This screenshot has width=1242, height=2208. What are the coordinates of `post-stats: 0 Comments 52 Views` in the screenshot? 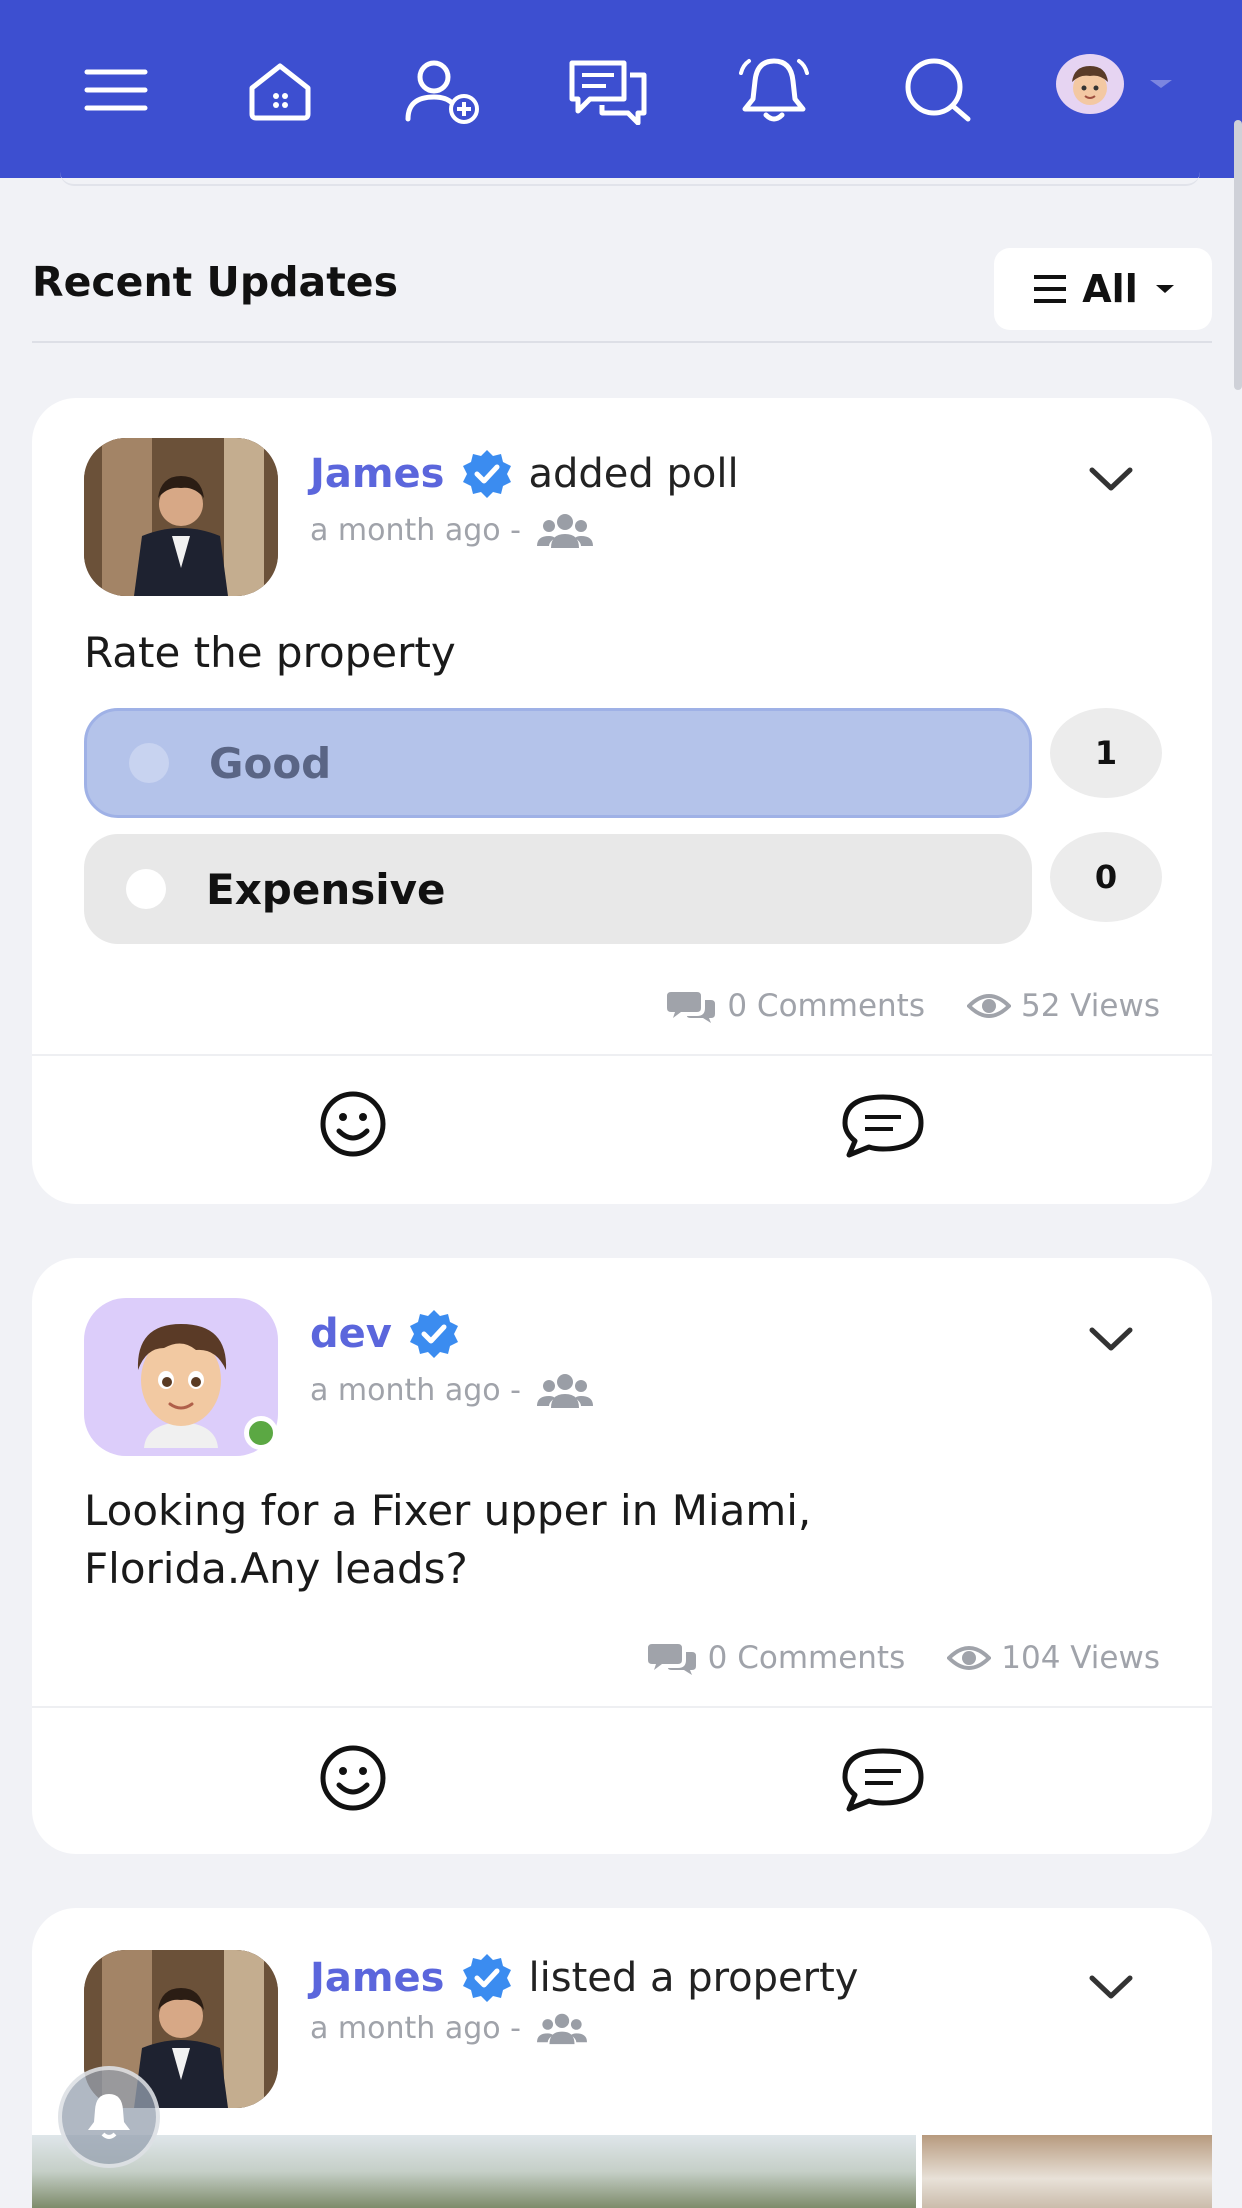 It's located at (913, 1006).